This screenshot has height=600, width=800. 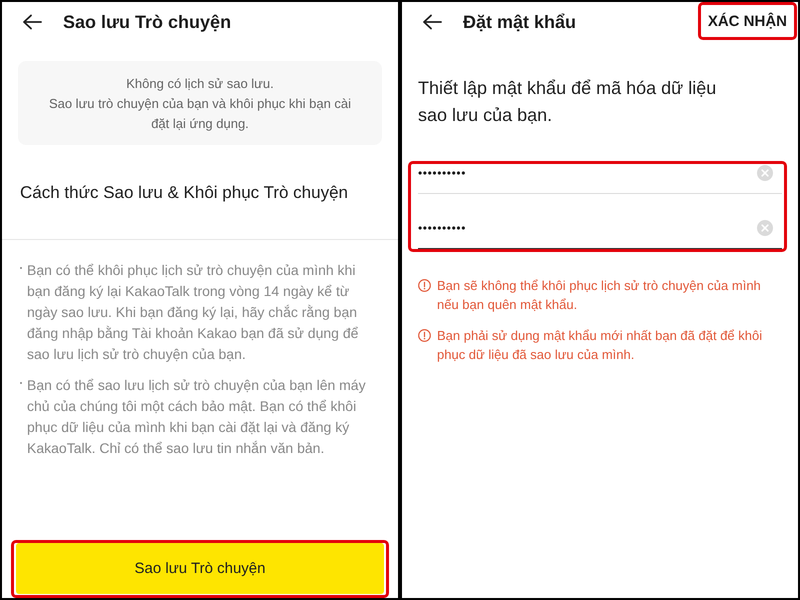 I want to click on warning-text: Bạn sẽ không thể khôi phục lịch sử trò chuyện của mình nếu bạn quên mật khẩu., so click(x=599, y=295).